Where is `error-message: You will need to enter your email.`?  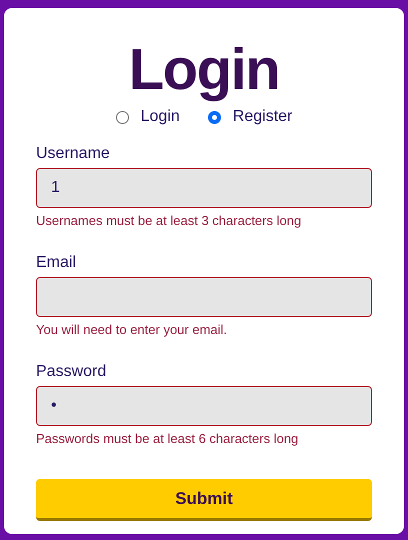 error-message: You will need to enter your email. is located at coordinates (132, 330).